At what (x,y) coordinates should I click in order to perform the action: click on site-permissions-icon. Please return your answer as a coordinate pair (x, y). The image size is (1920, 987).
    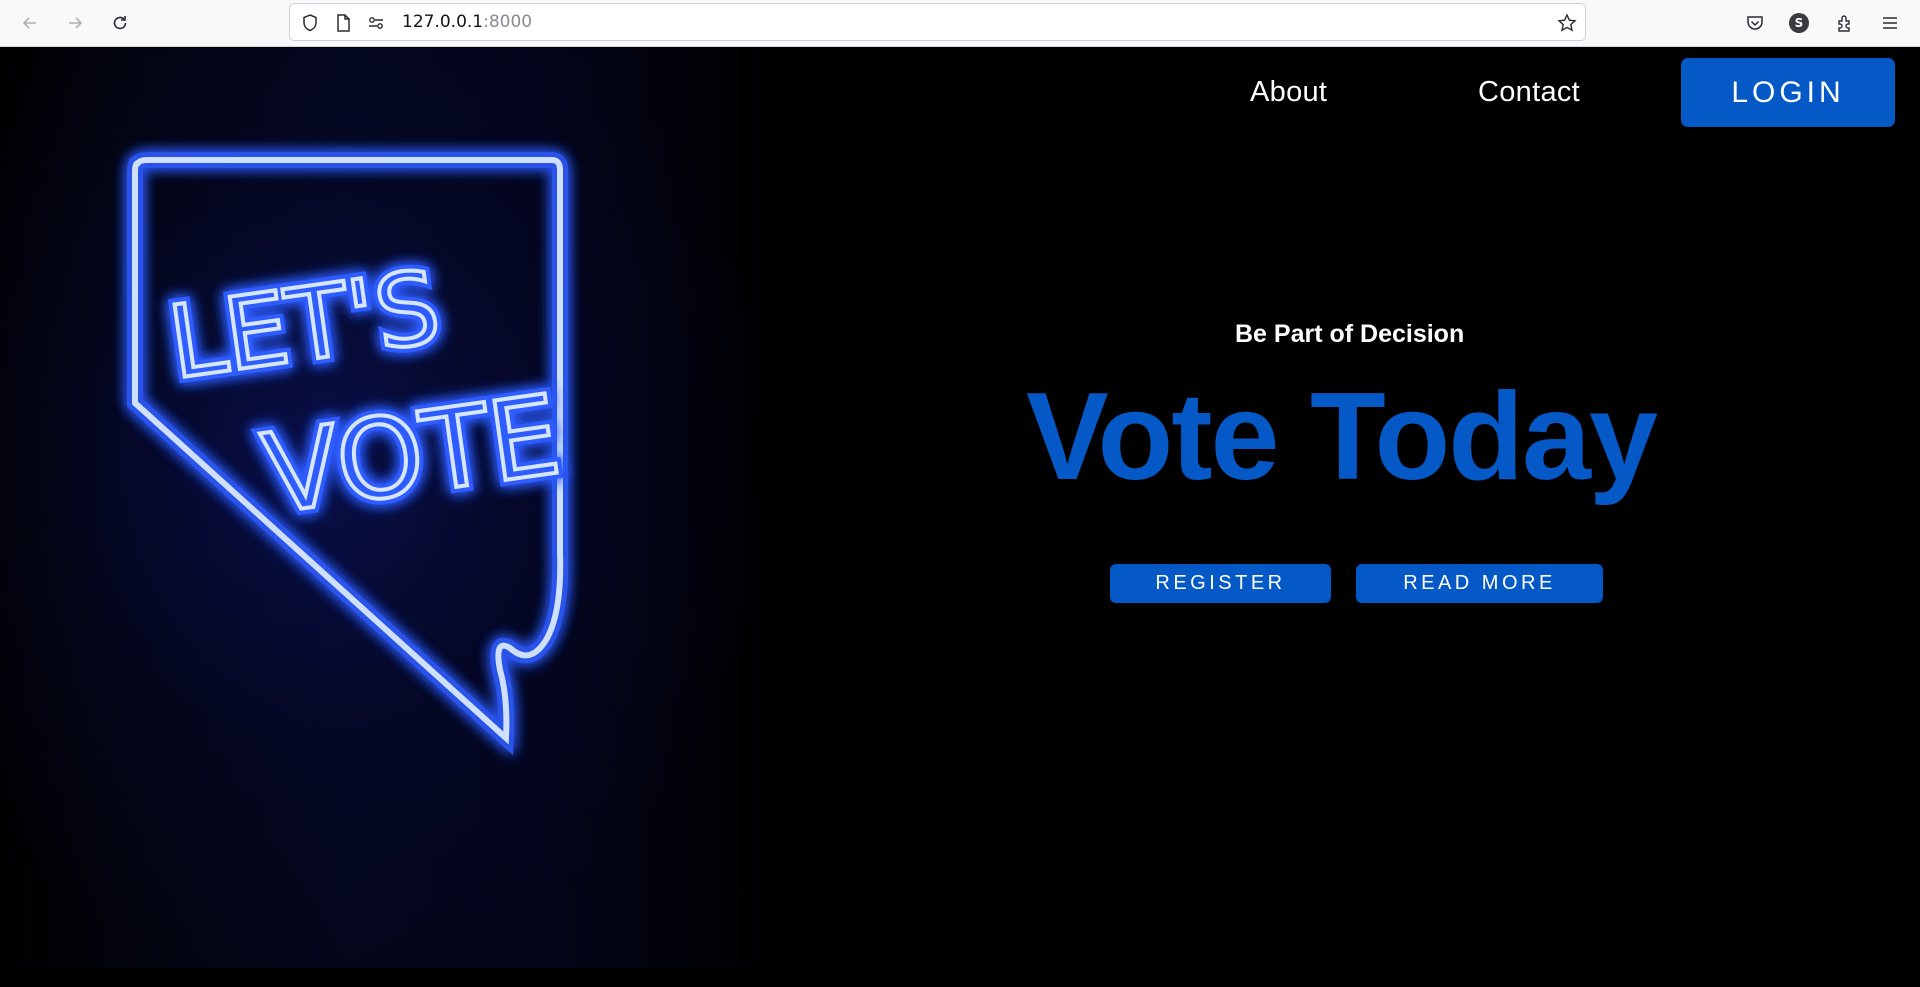
    Looking at the image, I should click on (376, 23).